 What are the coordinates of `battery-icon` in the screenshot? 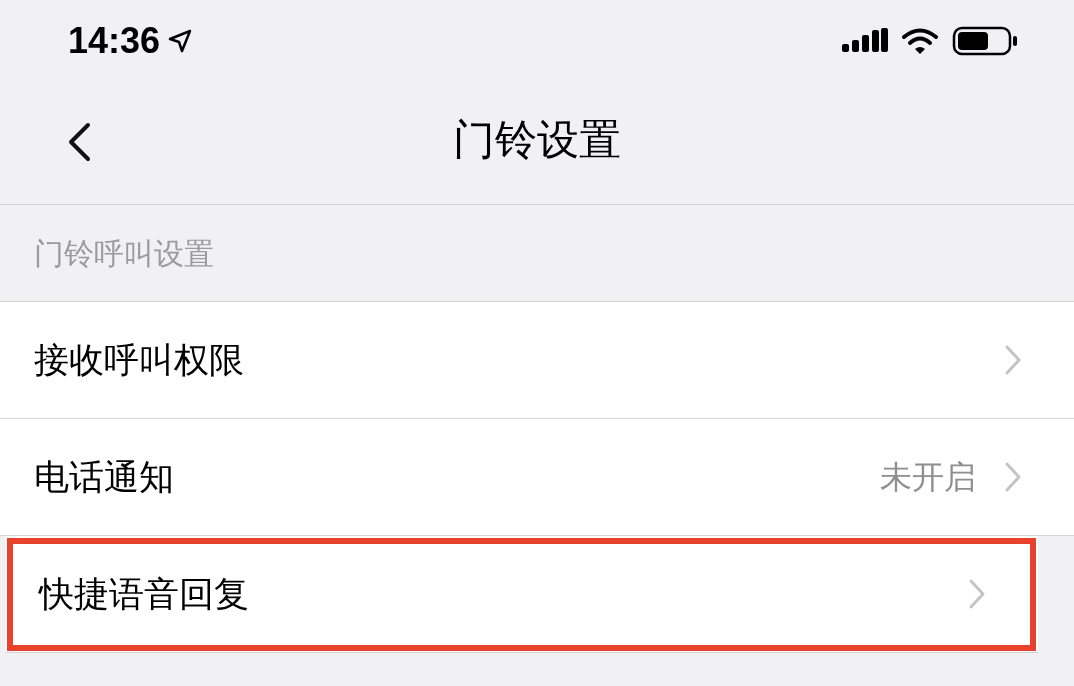 It's located at (985, 40).